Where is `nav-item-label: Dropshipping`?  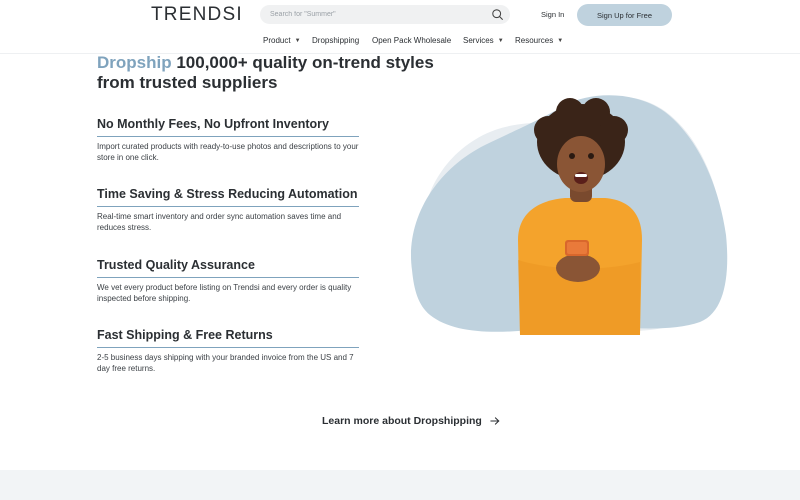 nav-item-label: Dropshipping is located at coordinates (336, 40).